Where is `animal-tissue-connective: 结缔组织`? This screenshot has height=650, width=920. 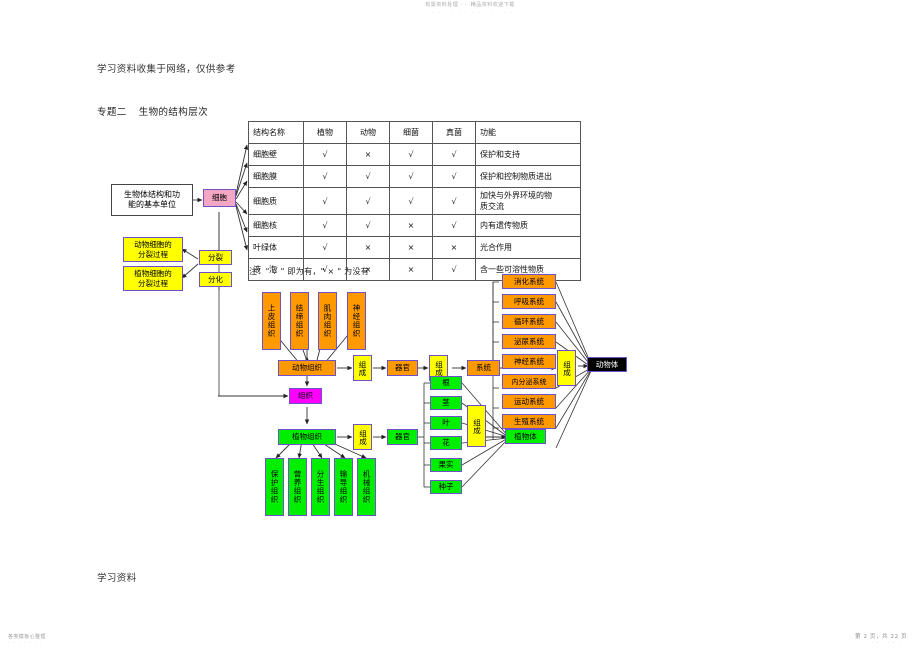 animal-tissue-connective: 结缔组织 is located at coordinates (299, 321).